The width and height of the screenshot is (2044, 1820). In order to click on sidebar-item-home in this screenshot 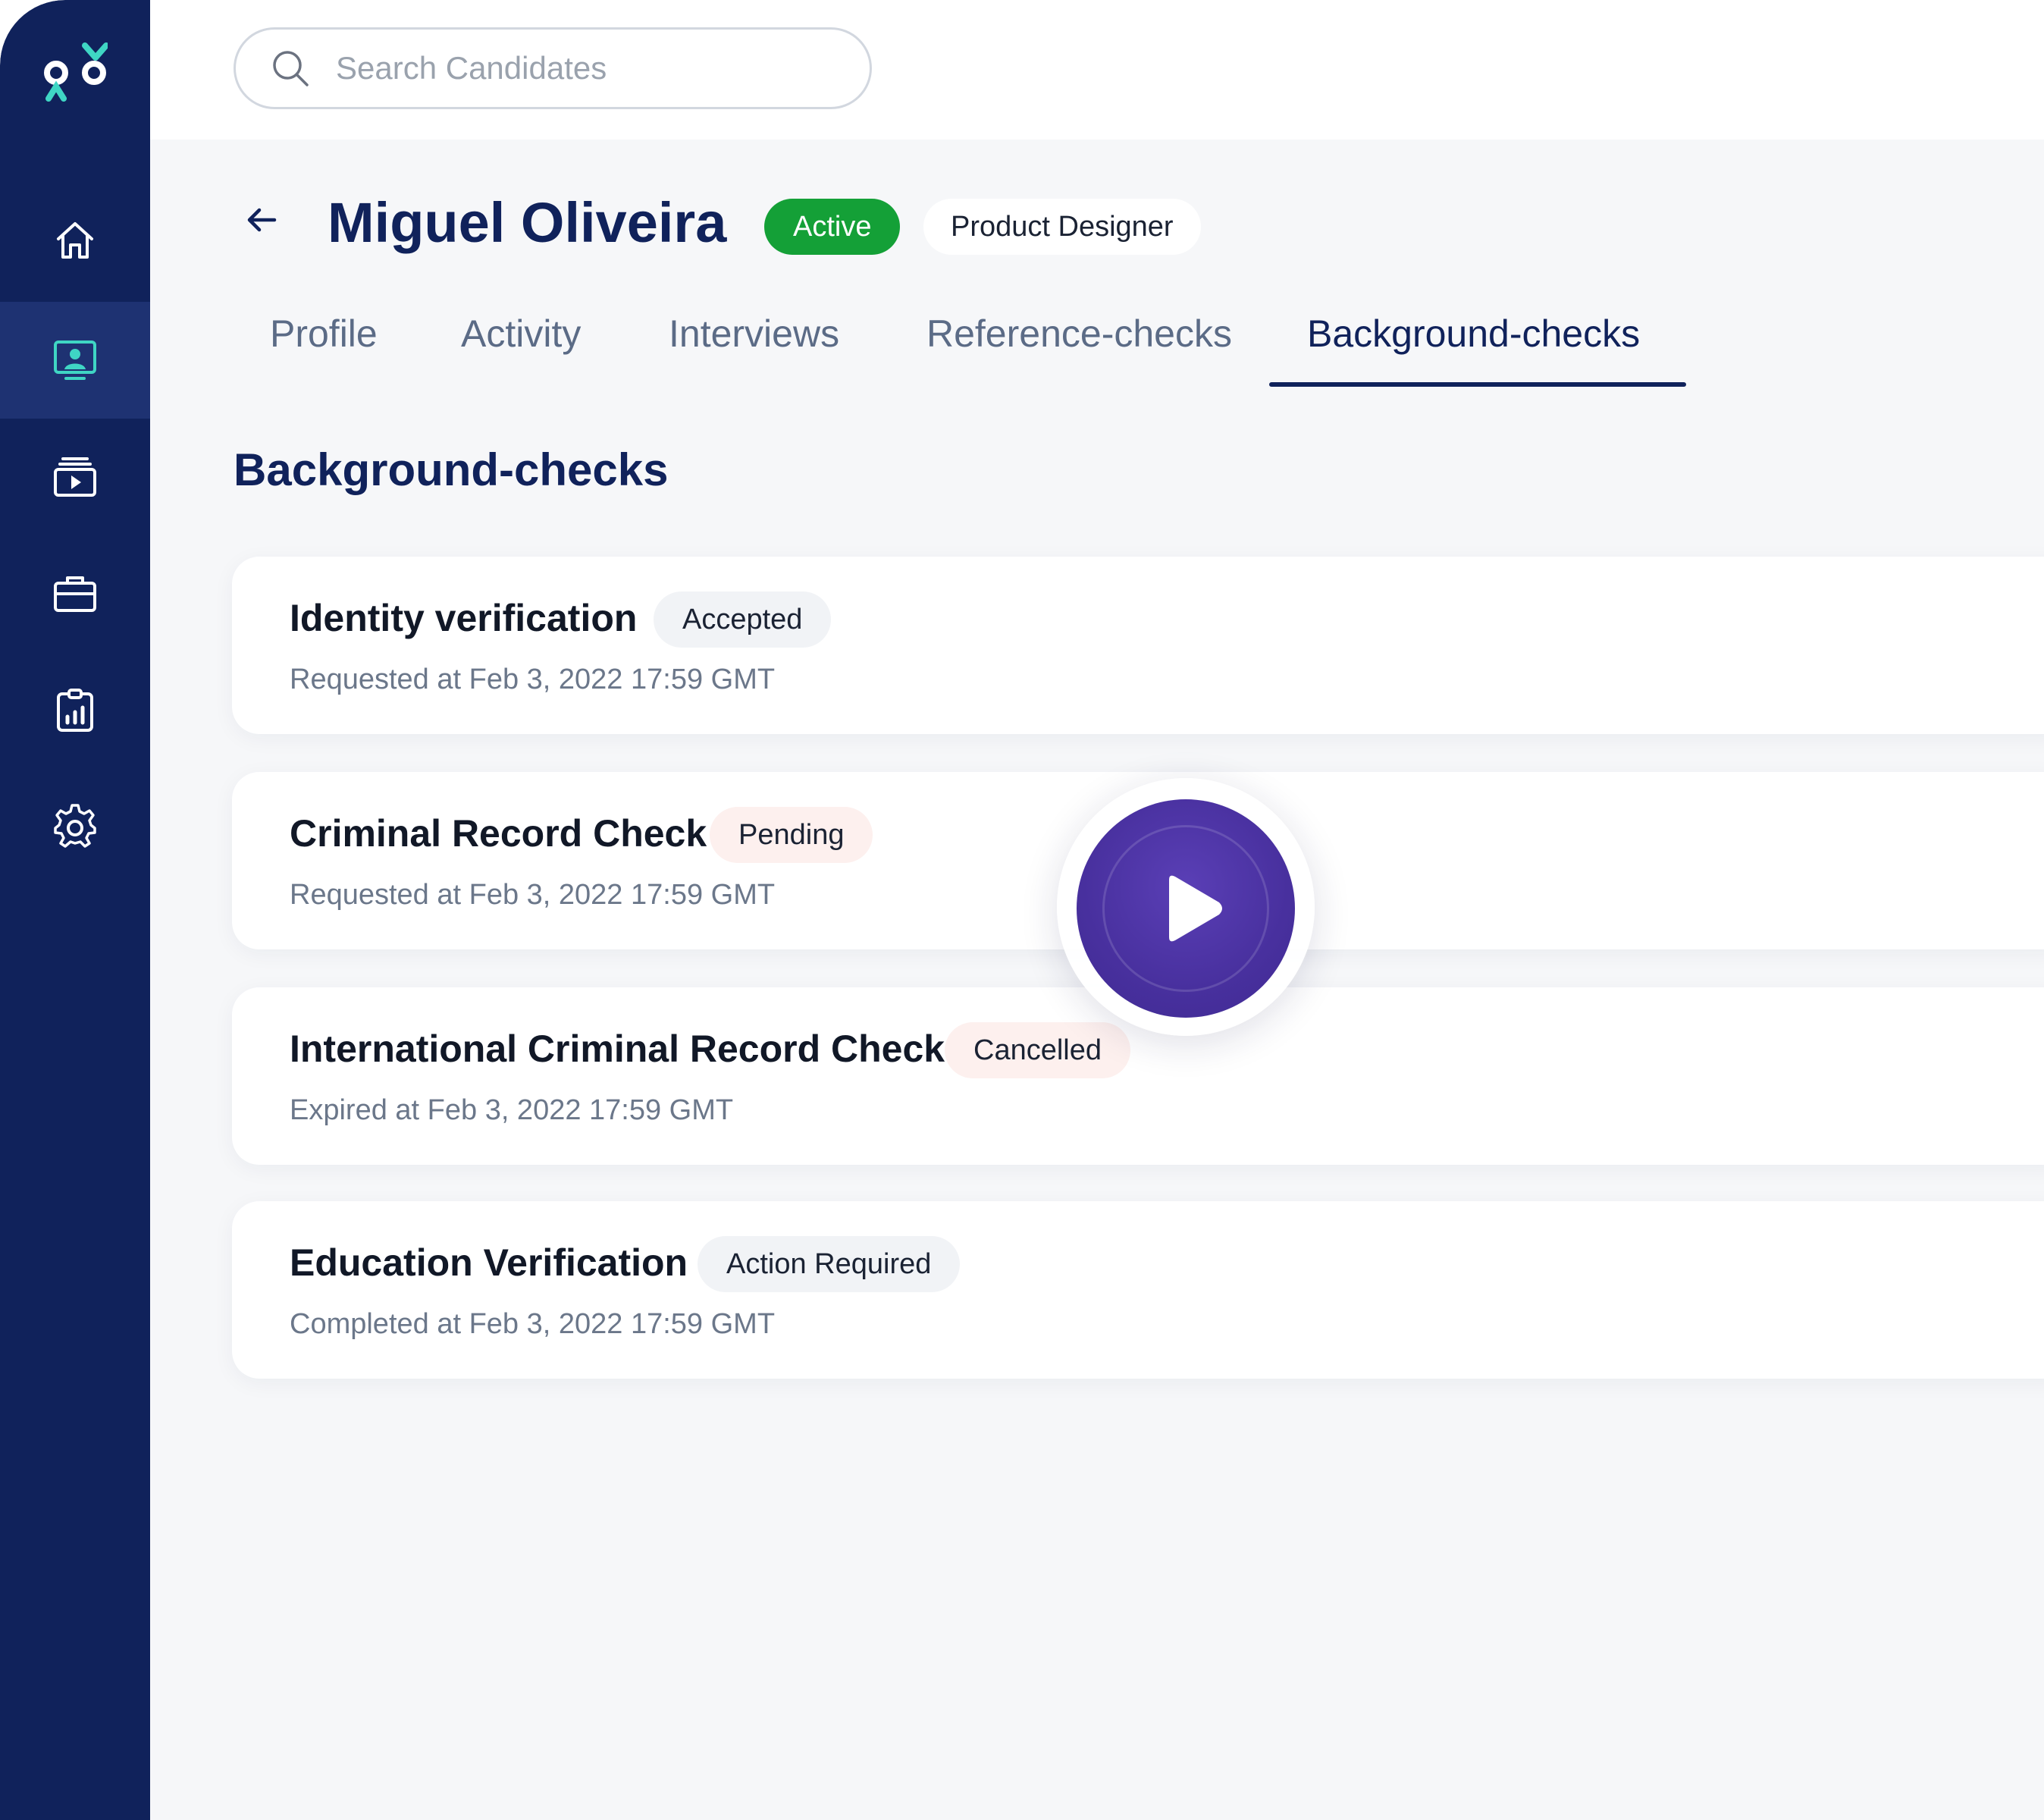, I will do `click(75, 240)`.